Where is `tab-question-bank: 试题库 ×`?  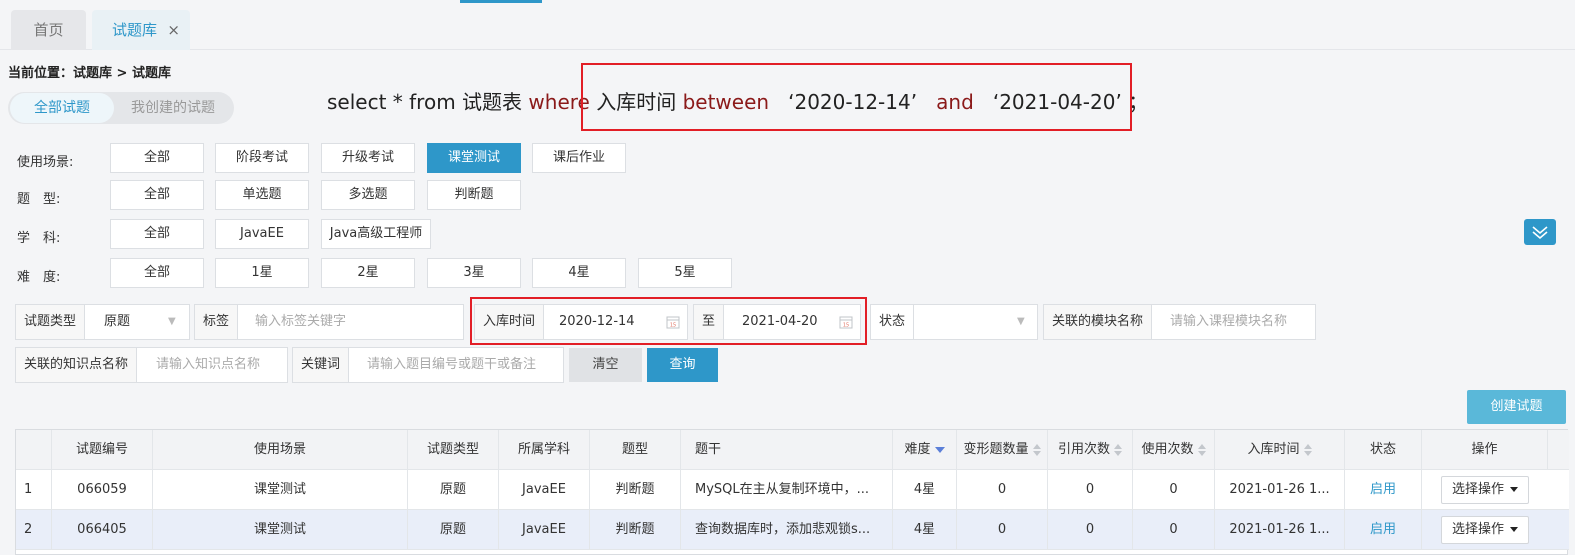 tab-question-bank: 试题库 × is located at coordinates (141, 30).